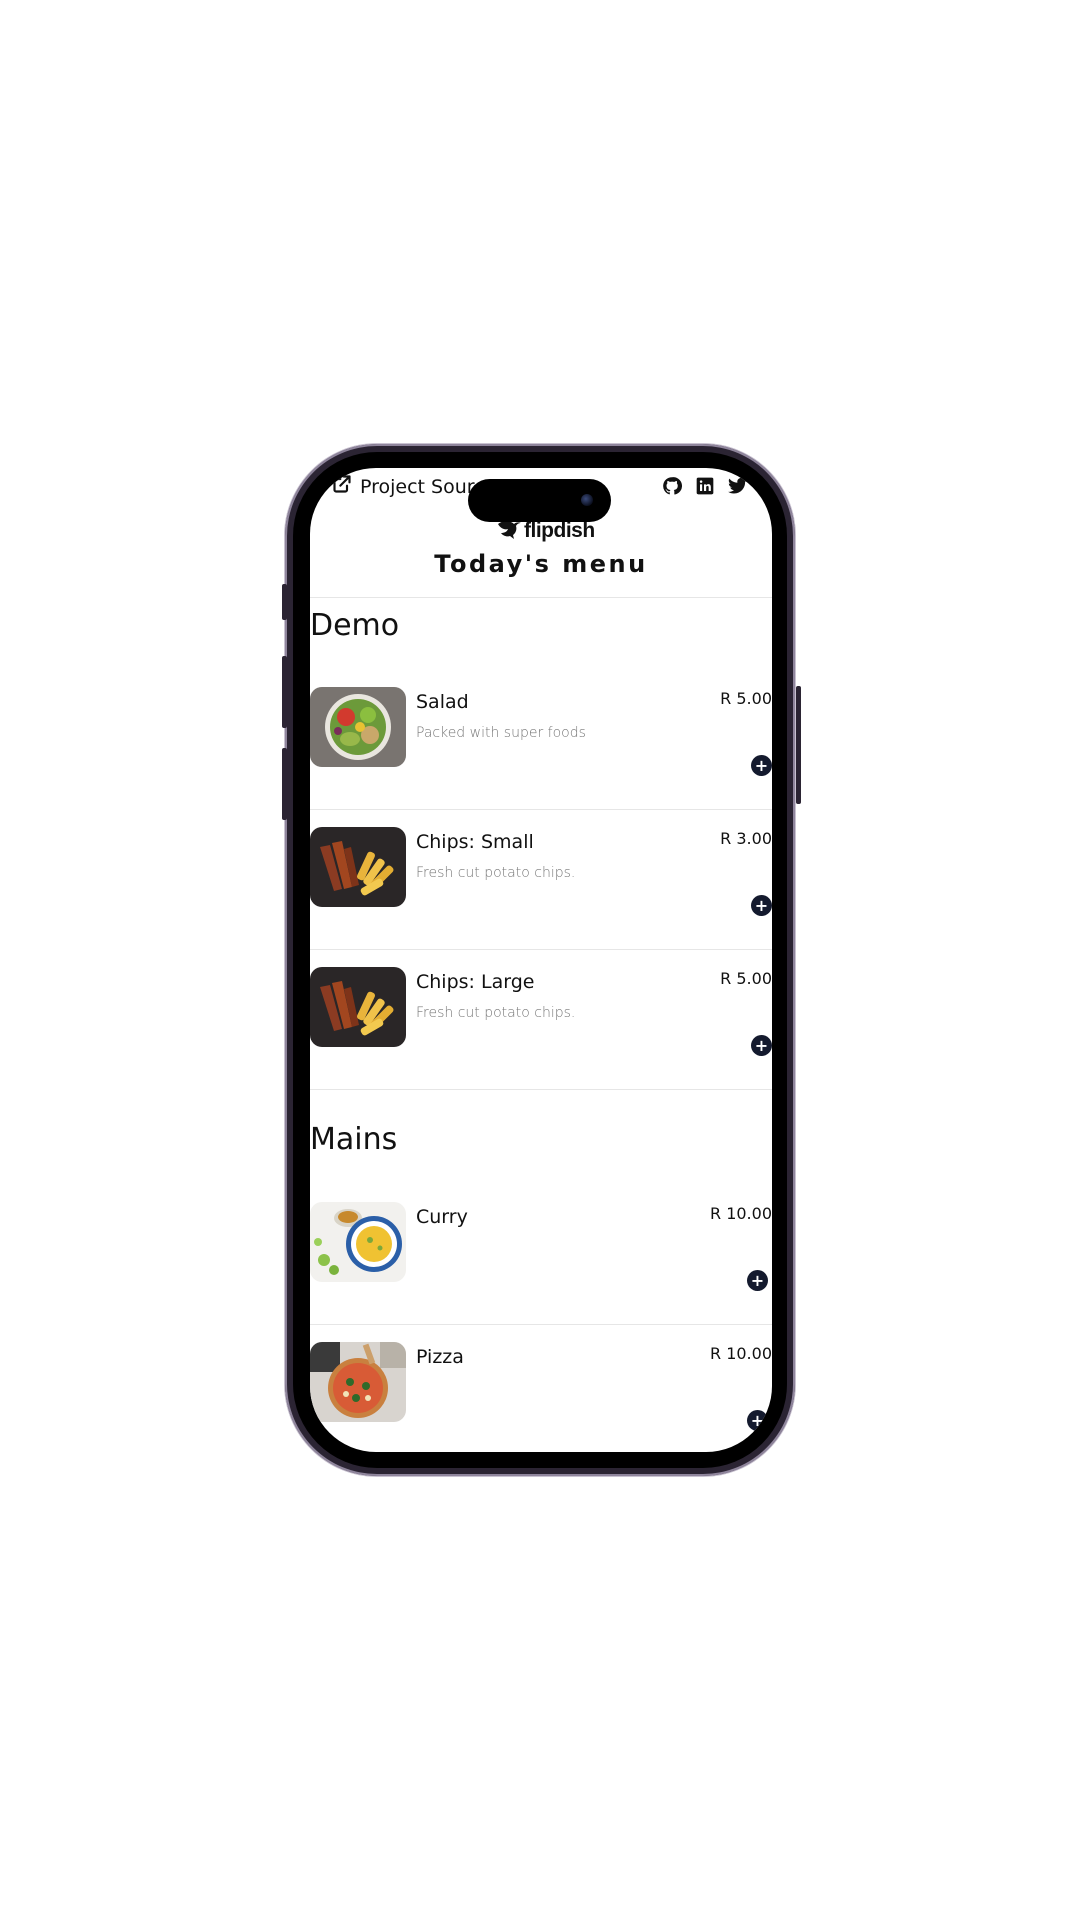 The width and height of the screenshot is (1080, 1920). What do you see at coordinates (442, 1217) in the screenshot?
I see `item-name: Curry` at bounding box center [442, 1217].